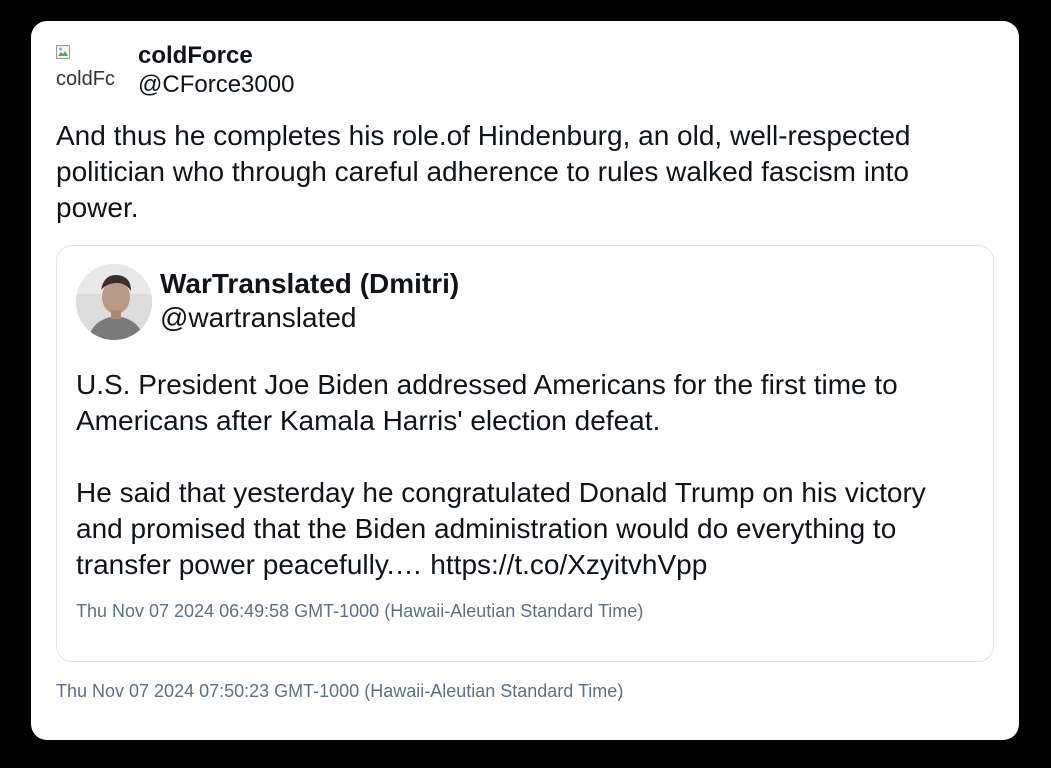  I want to click on author-handle: @CForce3000, so click(216, 85).